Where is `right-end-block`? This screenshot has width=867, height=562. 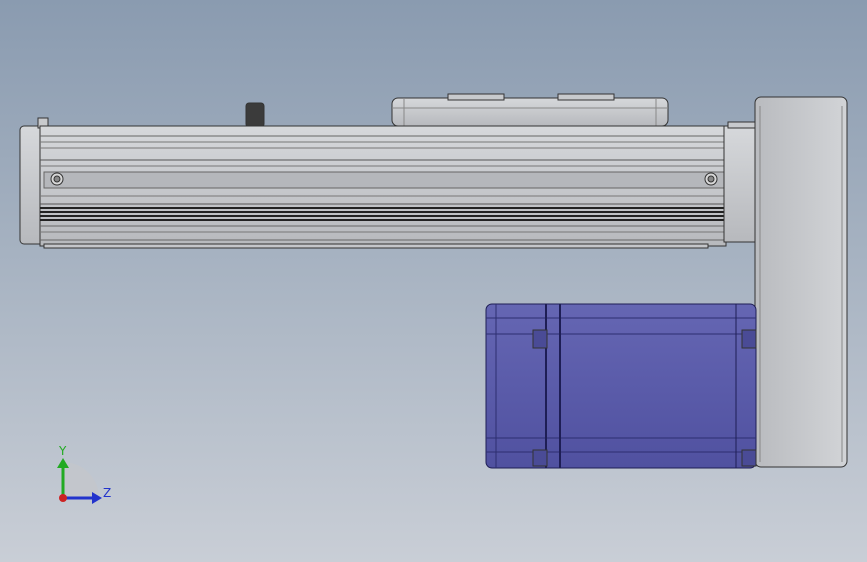
right-end-block is located at coordinates (741, 184).